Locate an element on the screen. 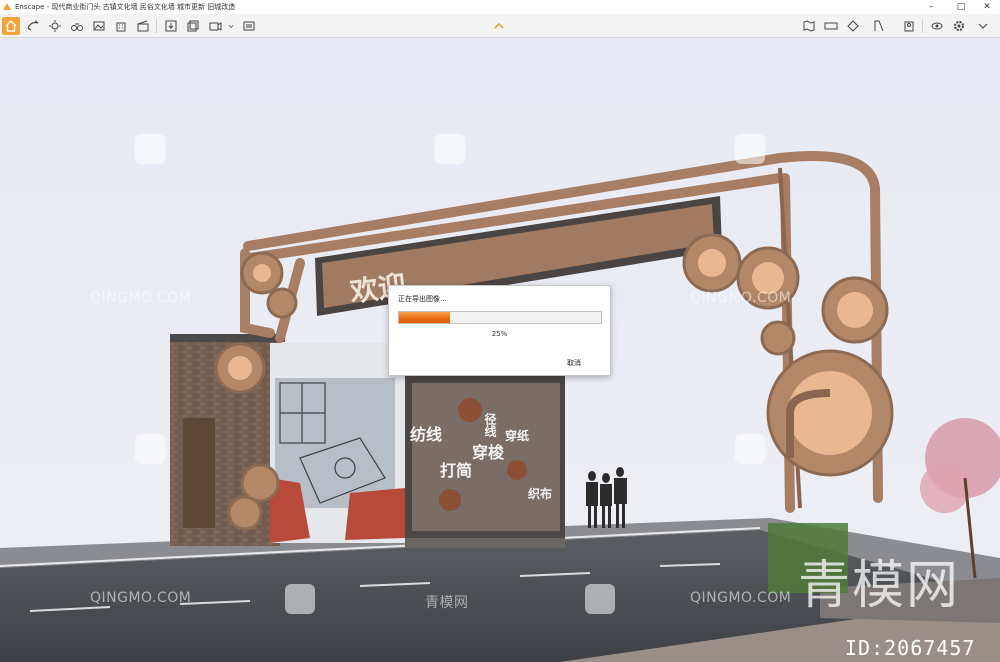 The height and width of the screenshot is (662, 1000). wall-text-2: 径线 is located at coordinates (490, 425).